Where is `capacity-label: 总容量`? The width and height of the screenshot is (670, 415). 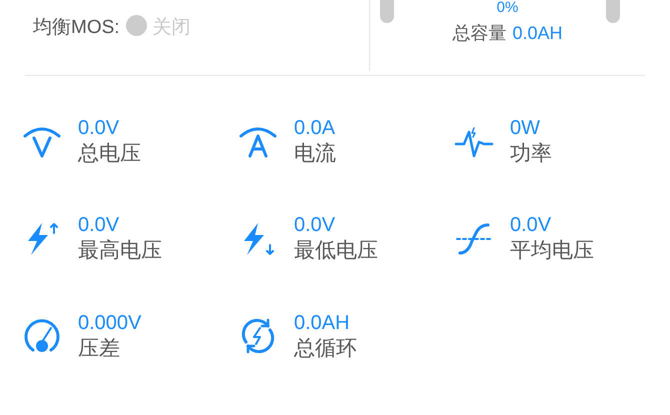
capacity-label: 总容量 is located at coordinates (479, 33).